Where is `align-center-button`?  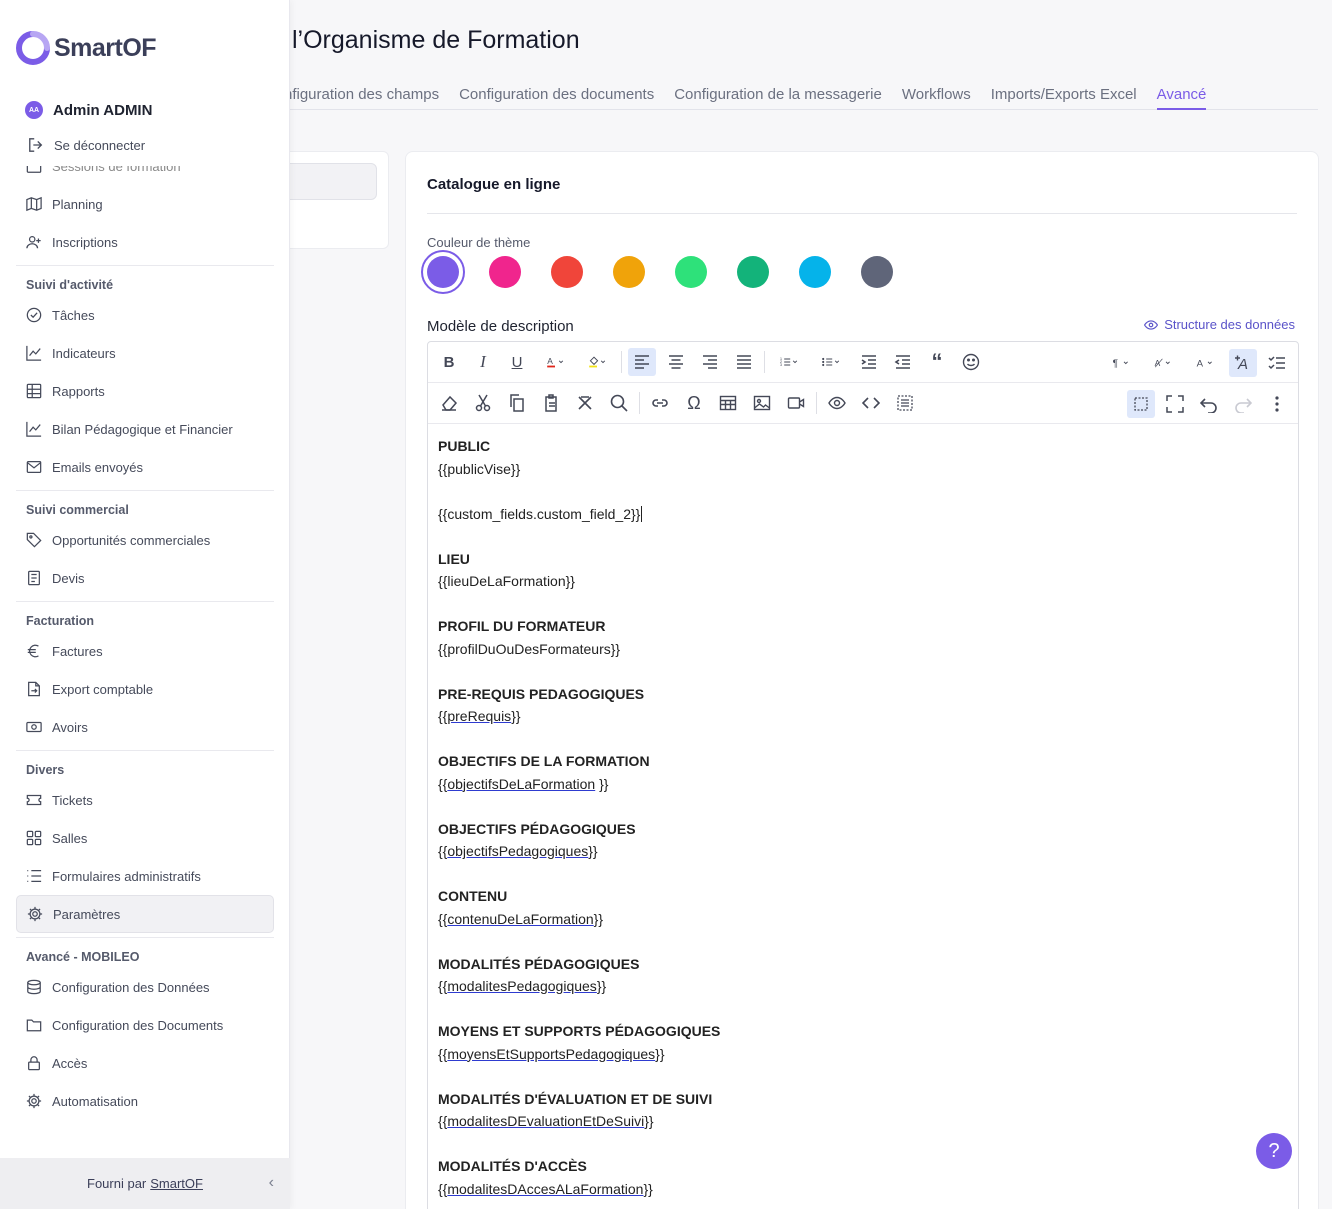
align-center-button is located at coordinates (676, 362).